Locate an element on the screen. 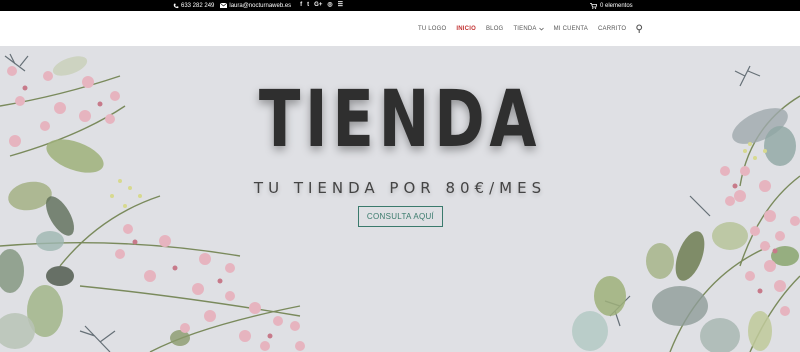 Image resolution: width=800 pixels, height=352 pixels. nav-item-inicio: INICIO is located at coordinates (466, 29).